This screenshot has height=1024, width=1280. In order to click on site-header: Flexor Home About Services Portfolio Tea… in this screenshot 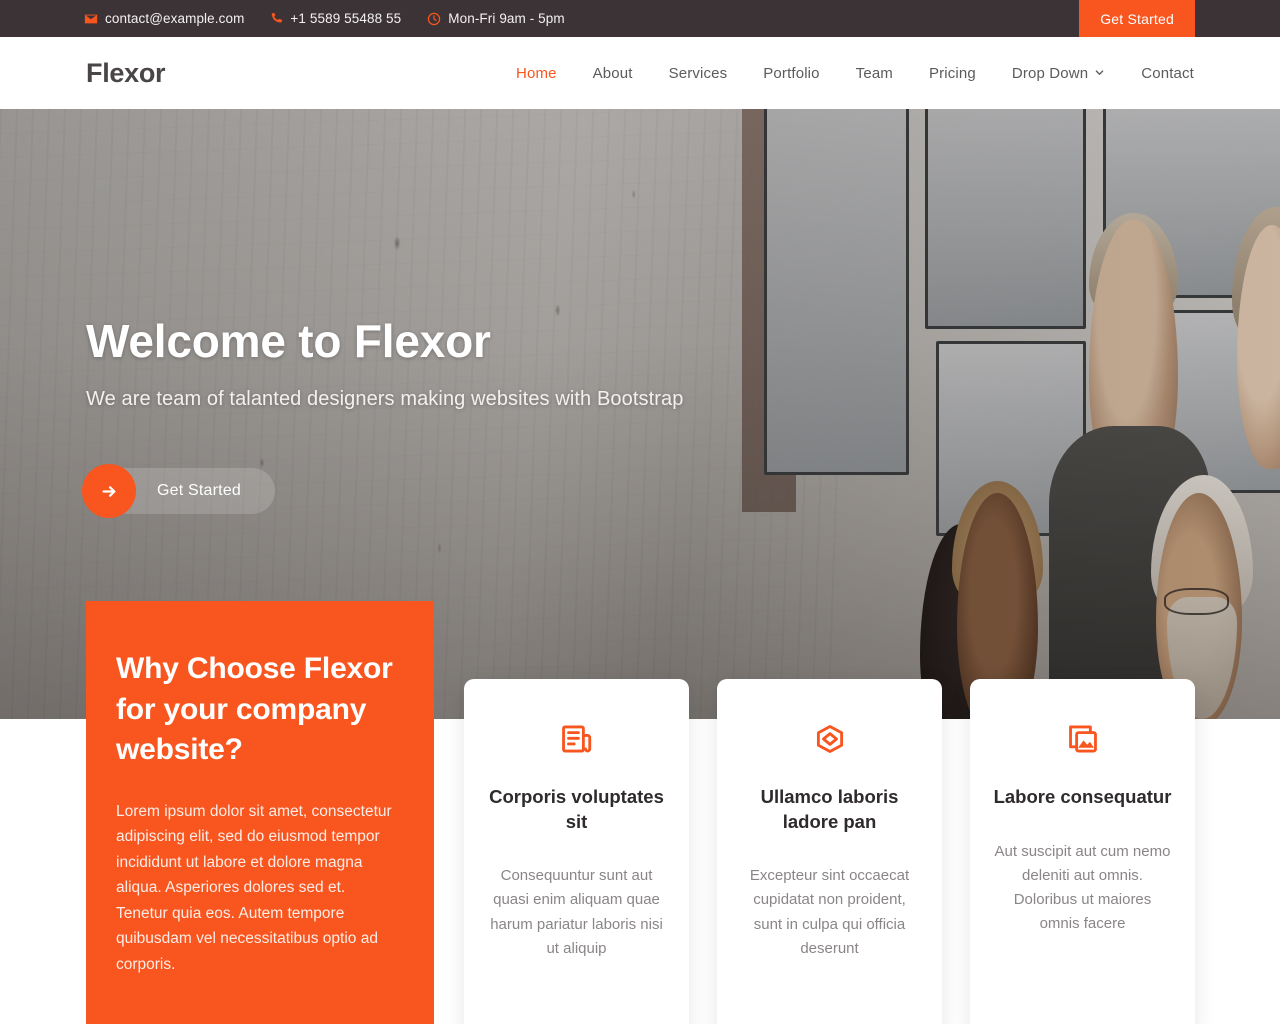, I will do `click(640, 73)`.